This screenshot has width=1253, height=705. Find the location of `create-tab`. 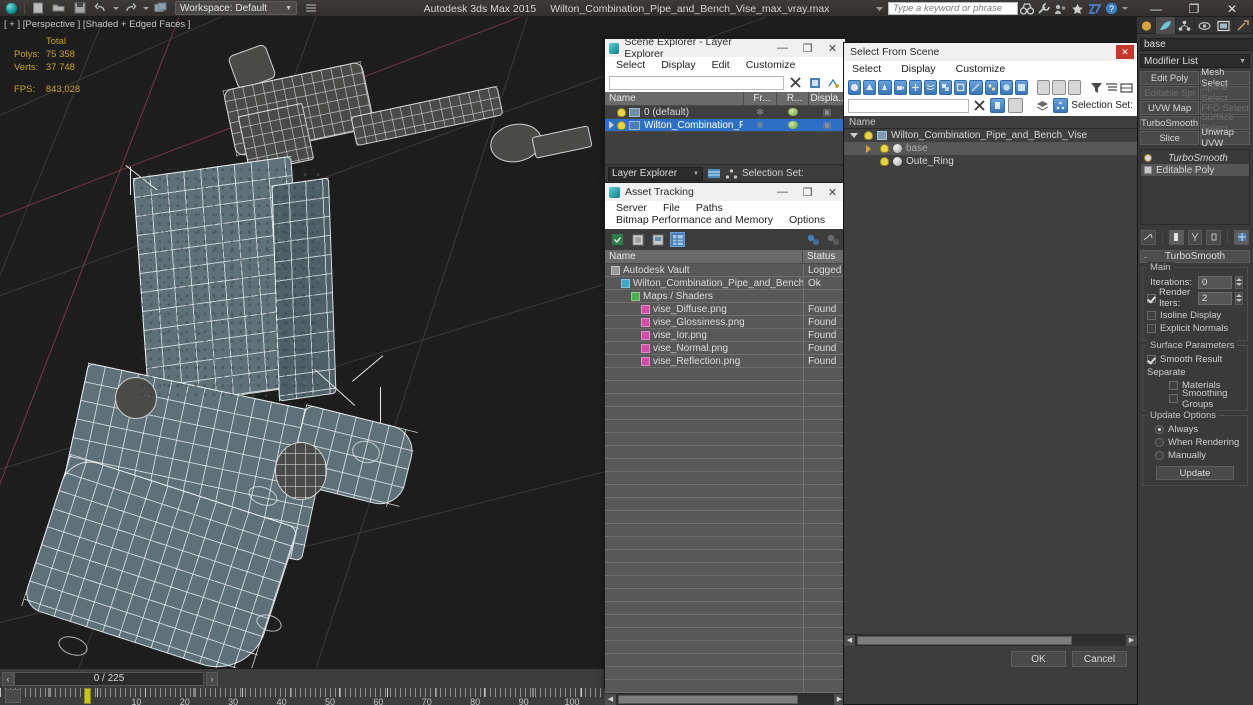

create-tab is located at coordinates (1147, 25).